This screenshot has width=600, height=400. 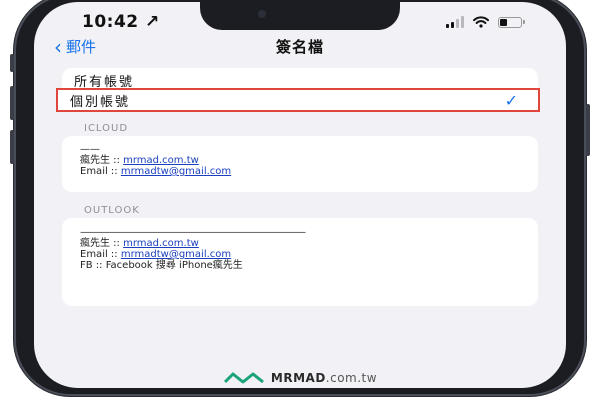 I want to click on volume-up-button, so click(x=12, y=103).